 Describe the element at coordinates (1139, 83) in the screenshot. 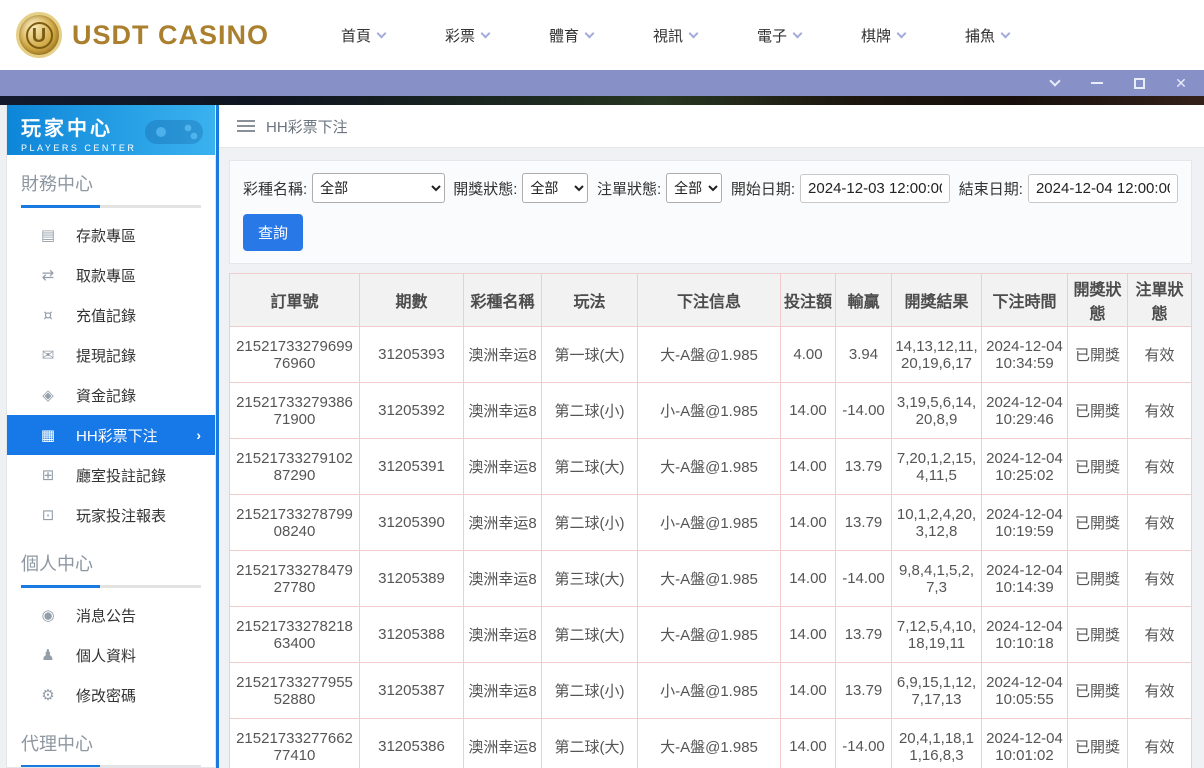

I see `maximize-window-button` at that location.